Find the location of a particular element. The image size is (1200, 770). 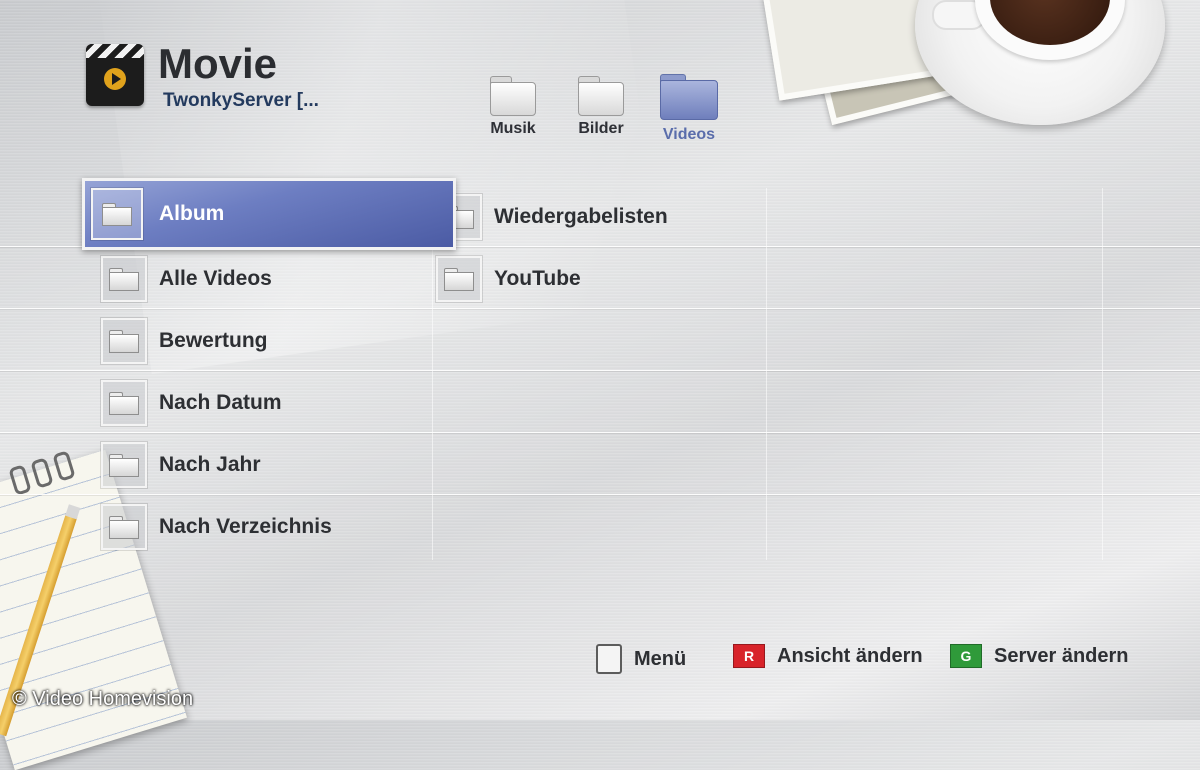

menu-hint: Menü is located at coordinates (641, 659).